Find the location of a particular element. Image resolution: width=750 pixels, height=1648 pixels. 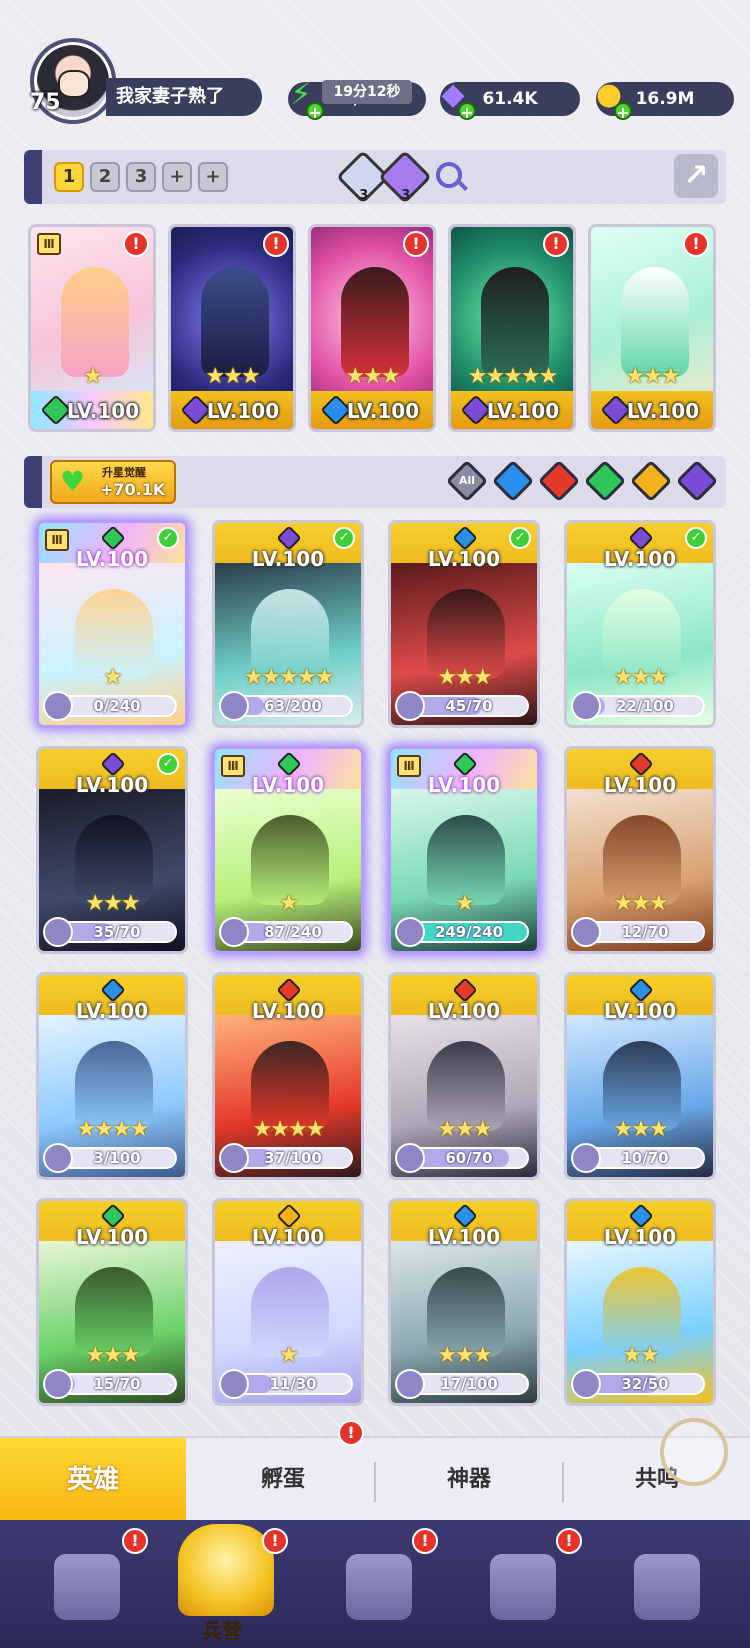

hero-card: LV.100 ★★★★ 37/100 is located at coordinates (288, 1076).